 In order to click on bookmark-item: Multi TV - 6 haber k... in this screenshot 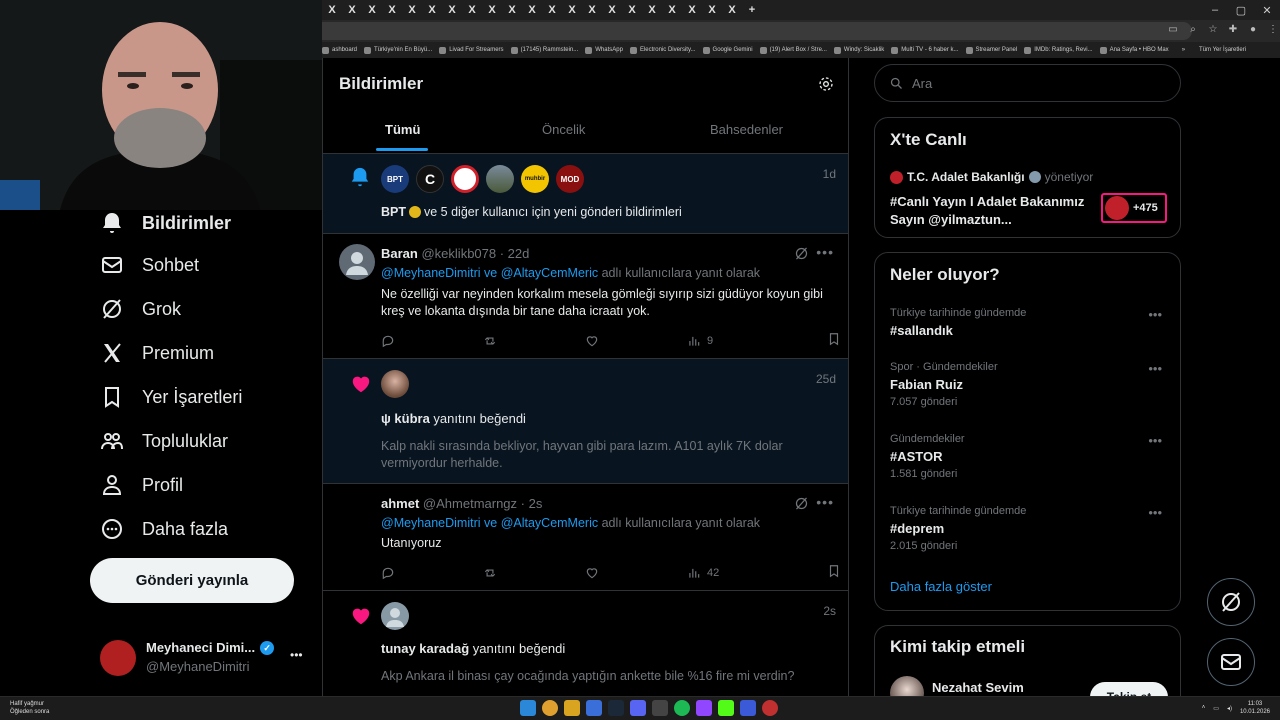, I will do `click(925, 50)`.